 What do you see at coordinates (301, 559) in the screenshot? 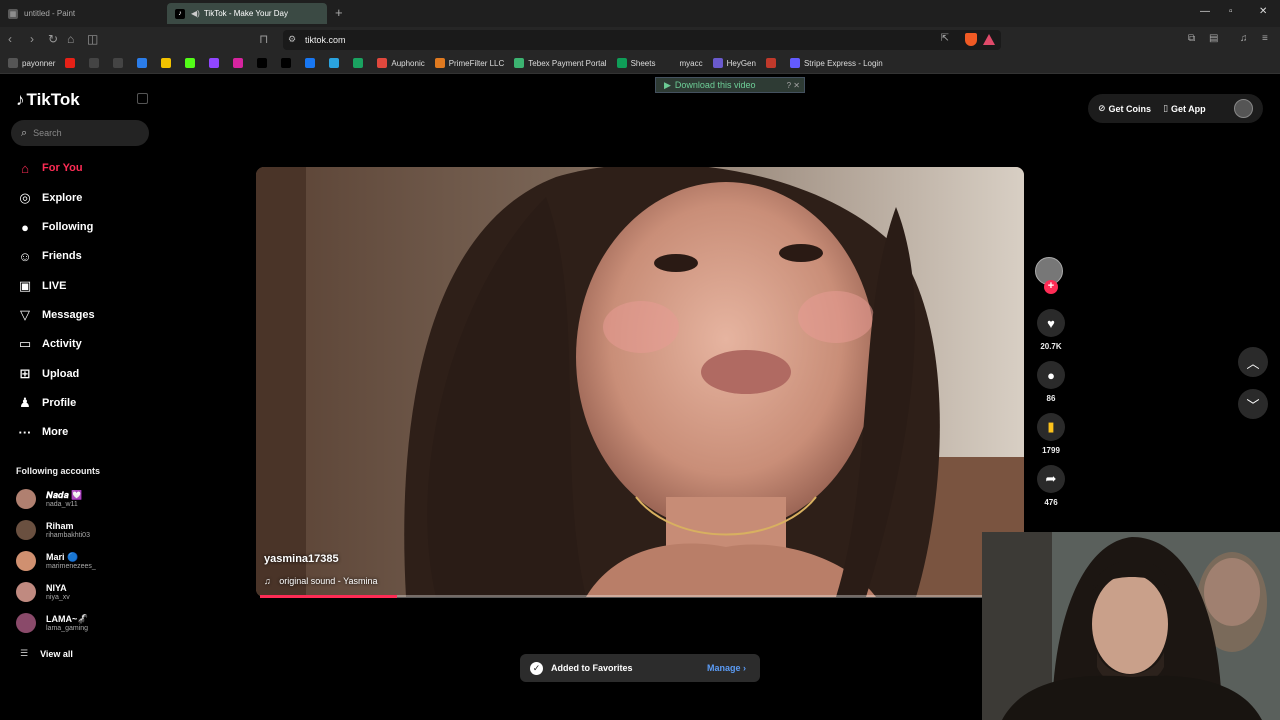
I see `video-username: yasmina17385` at bounding box center [301, 559].